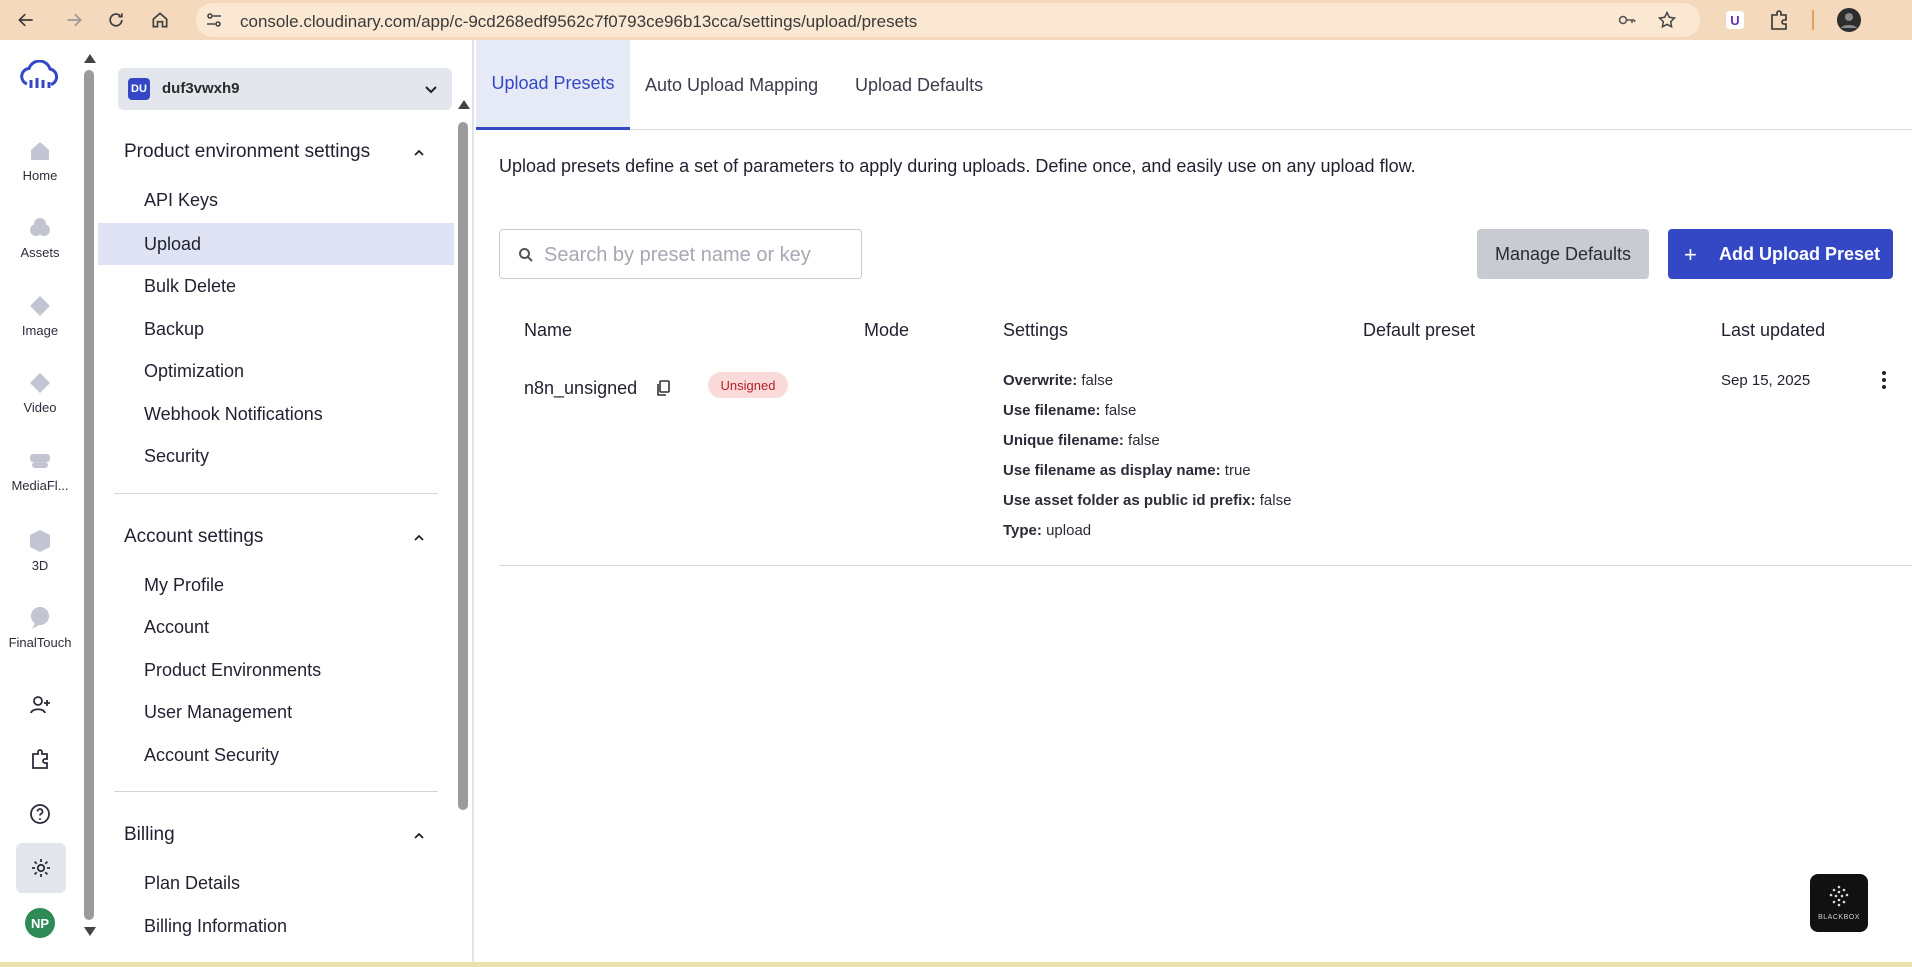  What do you see at coordinates (40, 237) in the screenshot?
I see `rail-assets: Assets` at bounding box center [40, 237].